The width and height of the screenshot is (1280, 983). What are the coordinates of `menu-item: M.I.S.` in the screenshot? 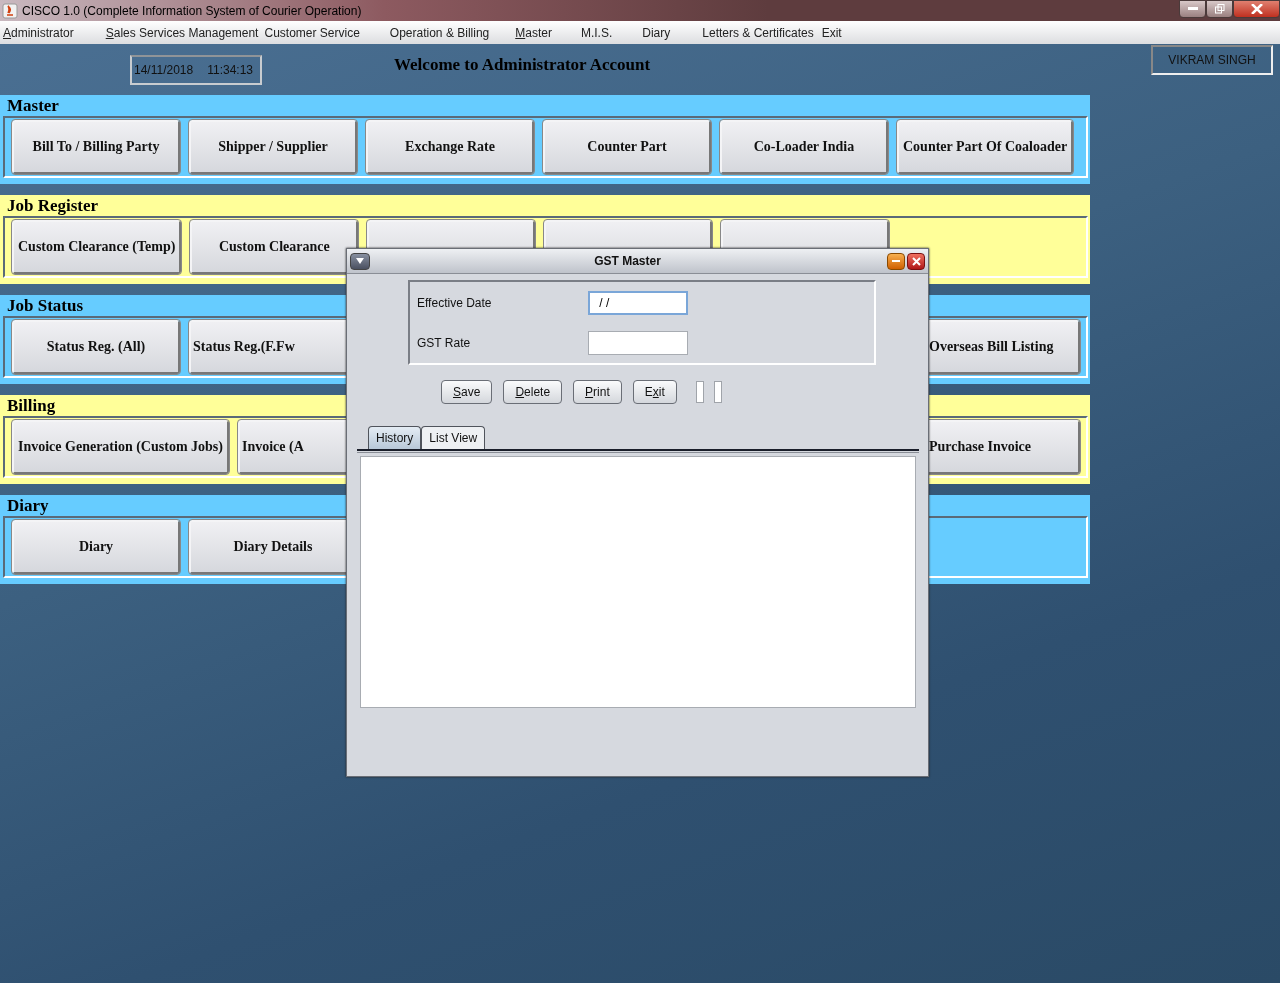 It's located at (596, 32).